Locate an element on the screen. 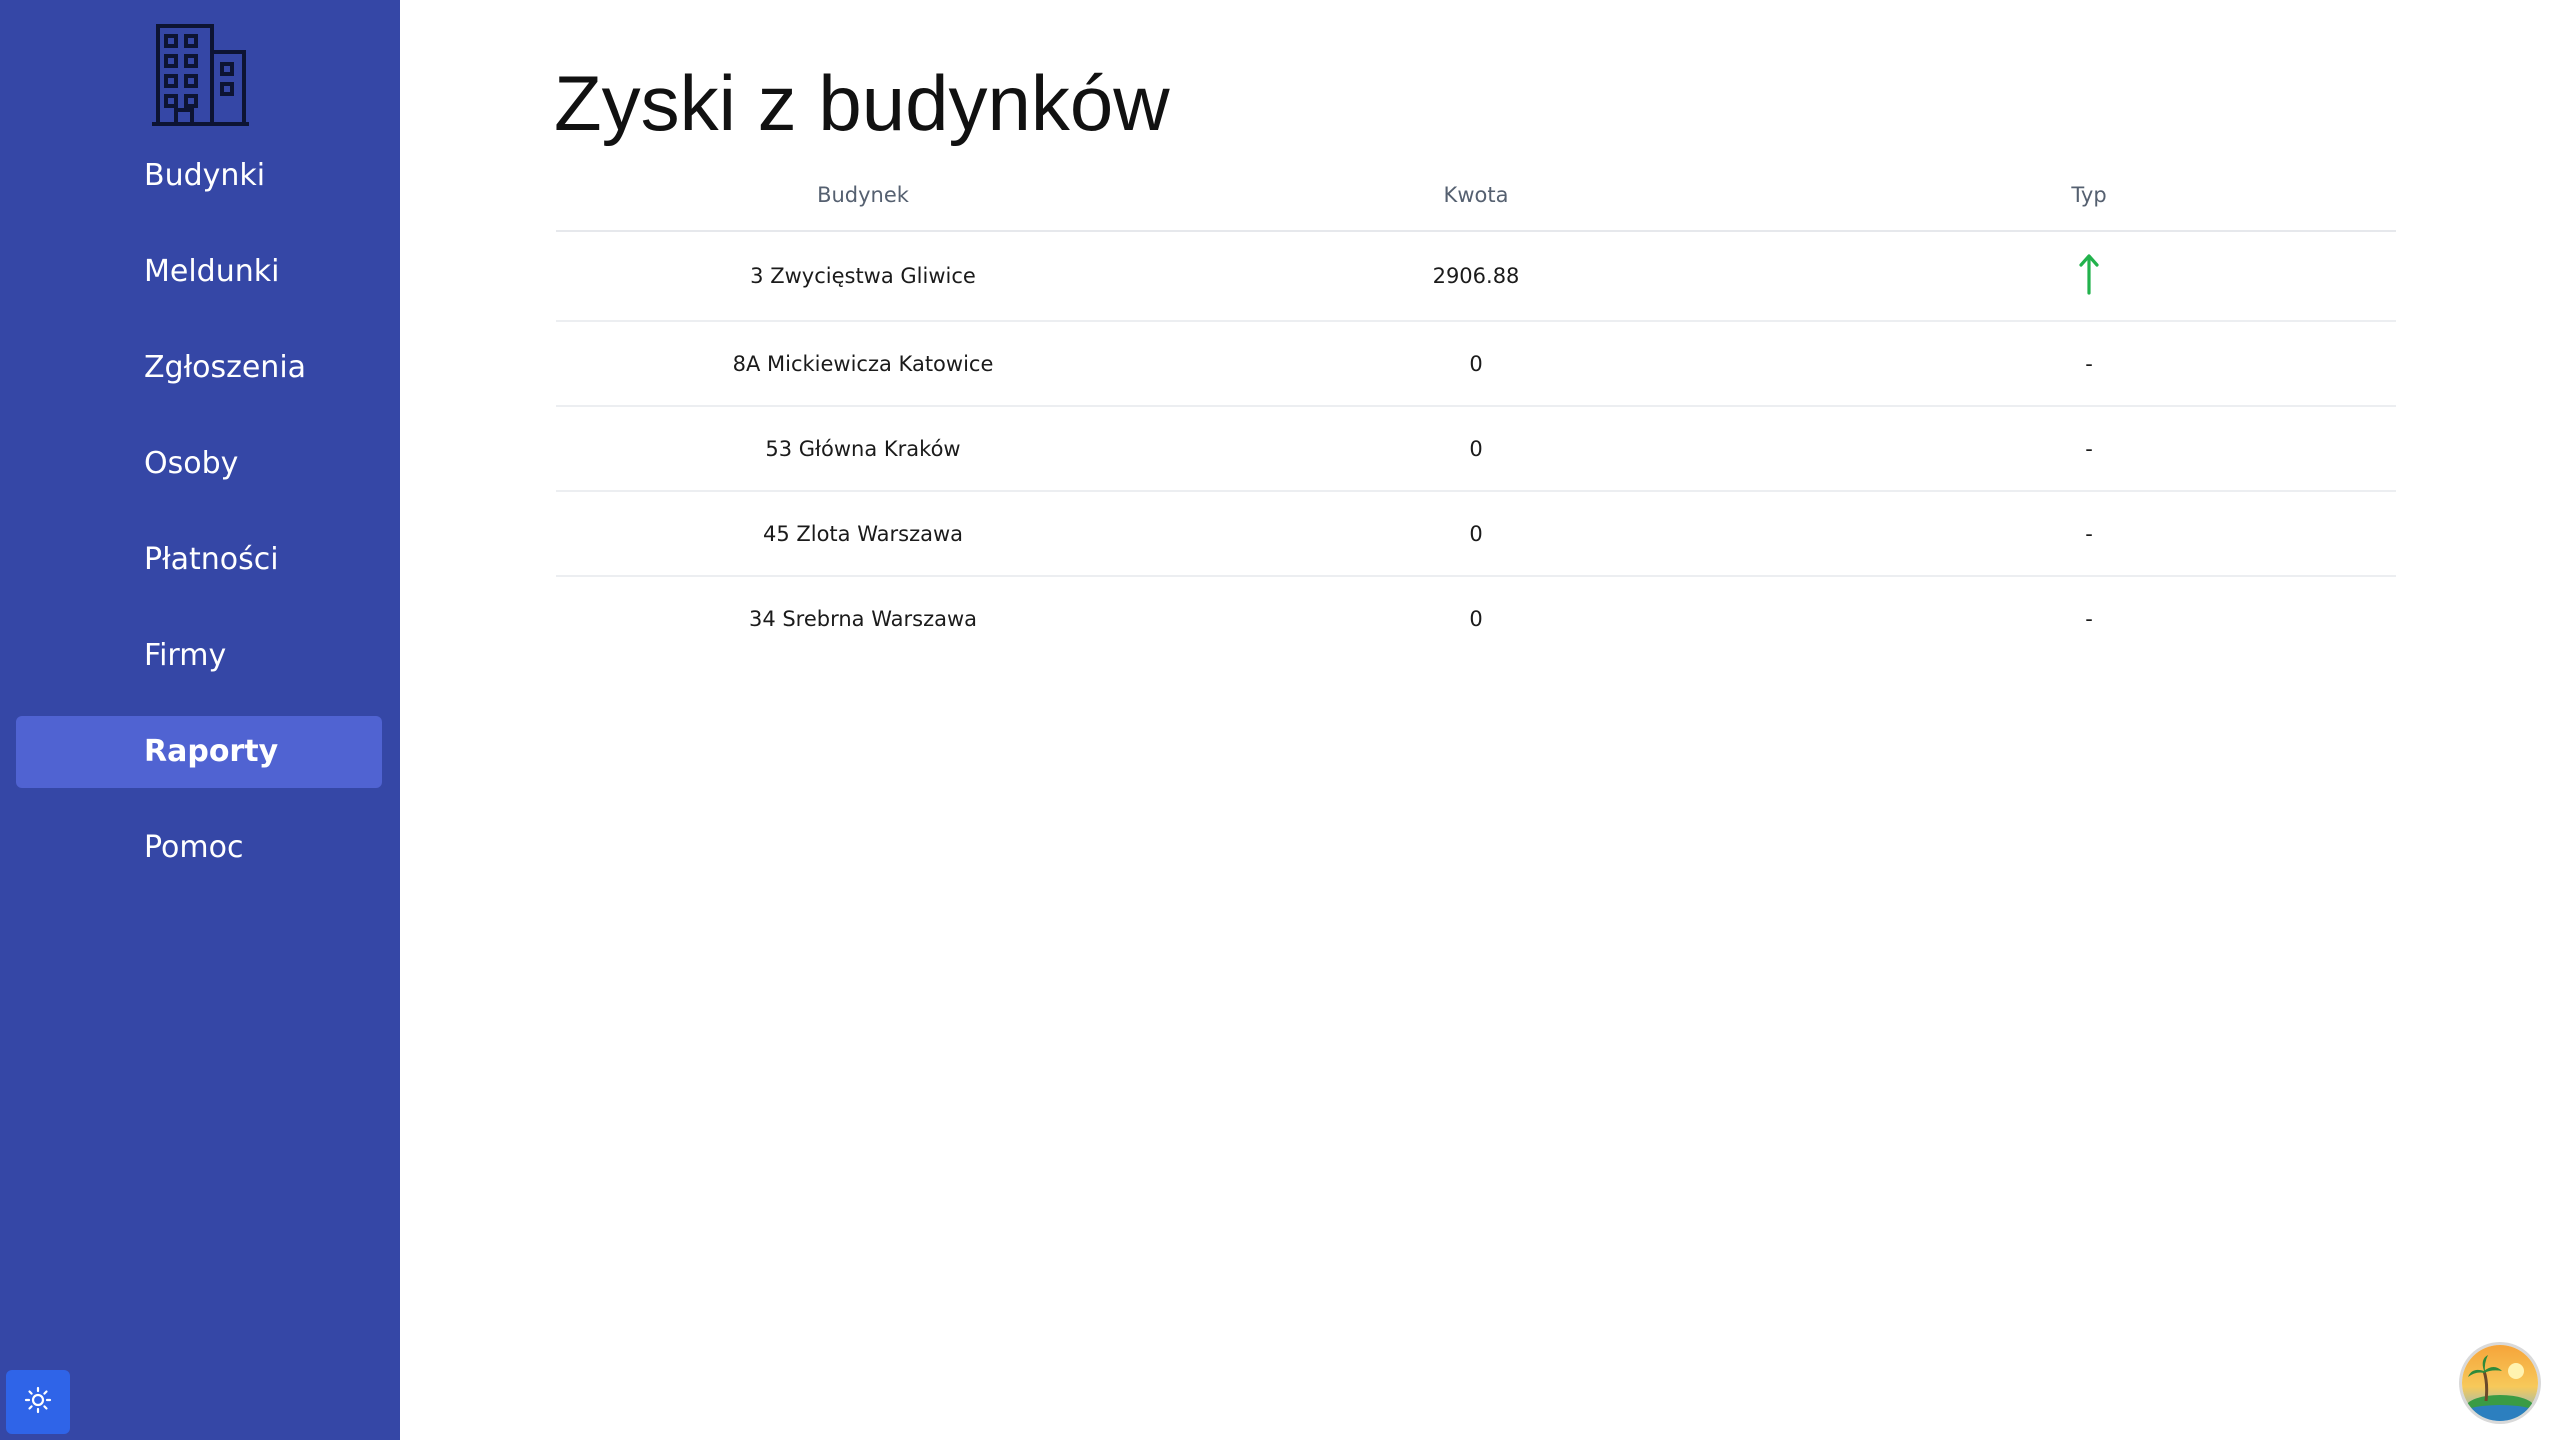 Image resolution: width=2560 pixels, height=1440 pixels. table-row: 45 Zlota Warszawa 0 - is located at coordinates (1476, 534).